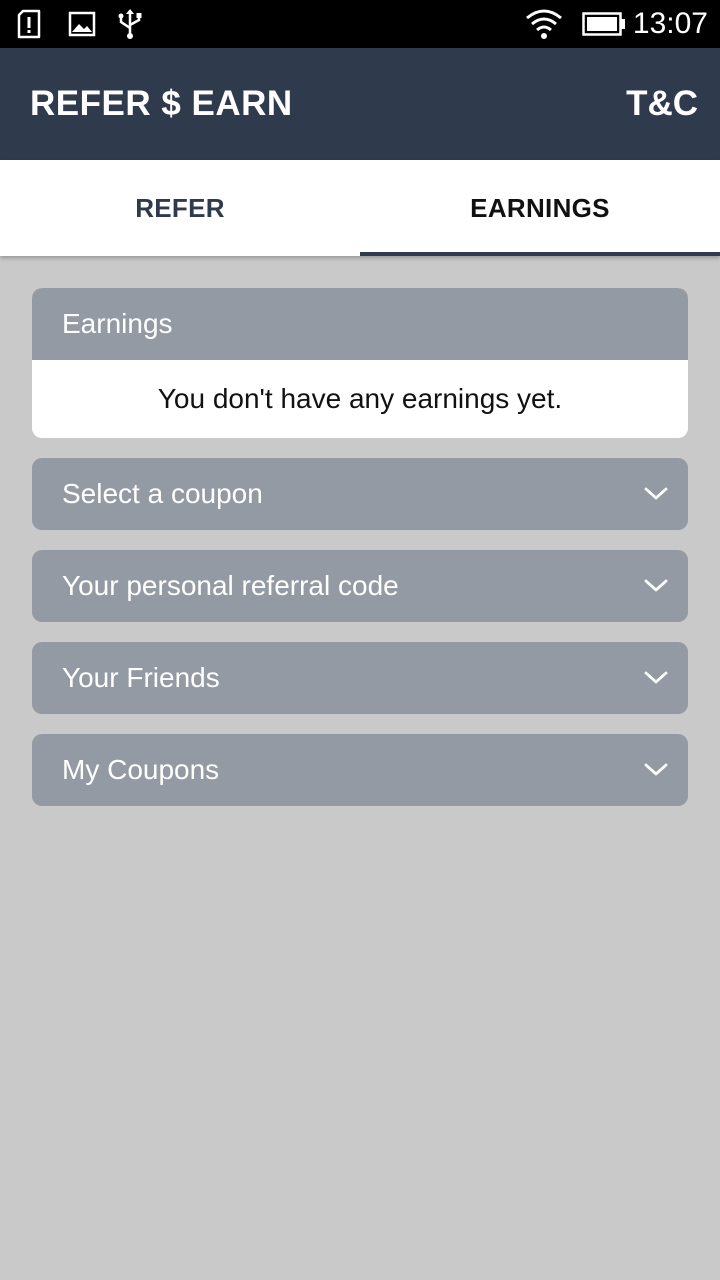 This screenshot has width=720, height=1280. I want to click on page-title: REFER $ EARN, so click(161, 103).